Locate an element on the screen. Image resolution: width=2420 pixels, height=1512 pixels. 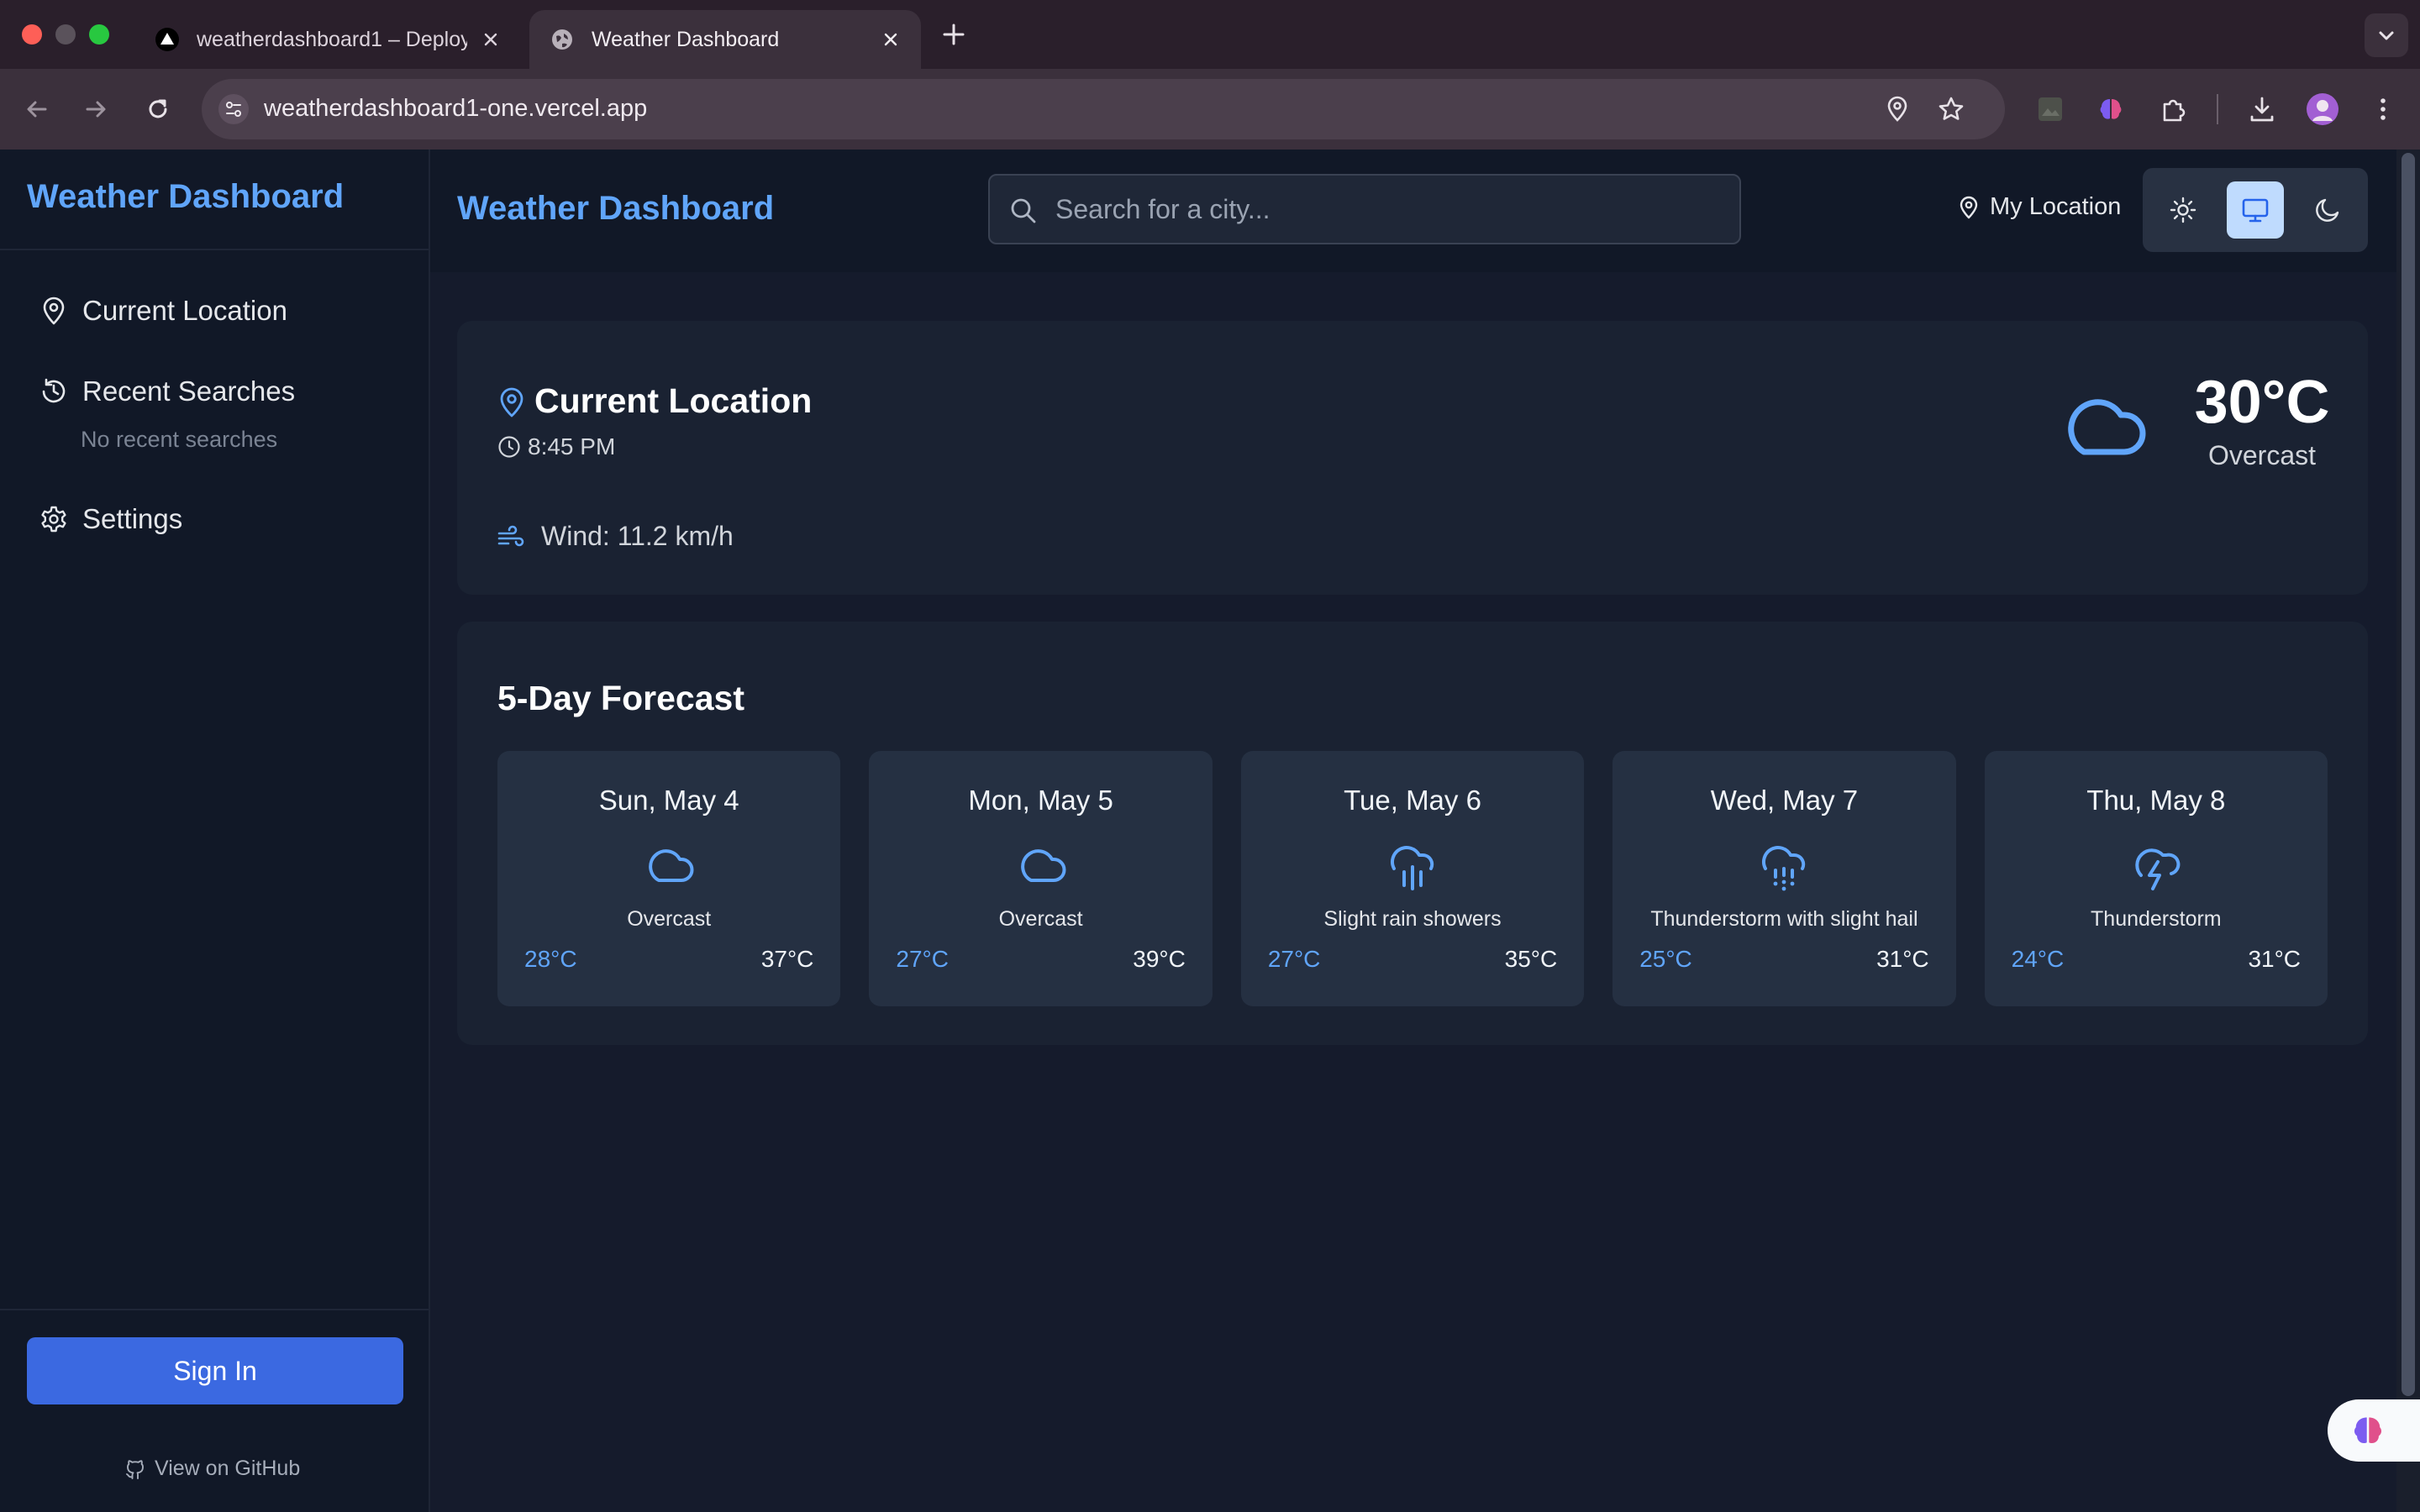
forecast-condition: Slight rain showers is located at coordinates (1412, 919).